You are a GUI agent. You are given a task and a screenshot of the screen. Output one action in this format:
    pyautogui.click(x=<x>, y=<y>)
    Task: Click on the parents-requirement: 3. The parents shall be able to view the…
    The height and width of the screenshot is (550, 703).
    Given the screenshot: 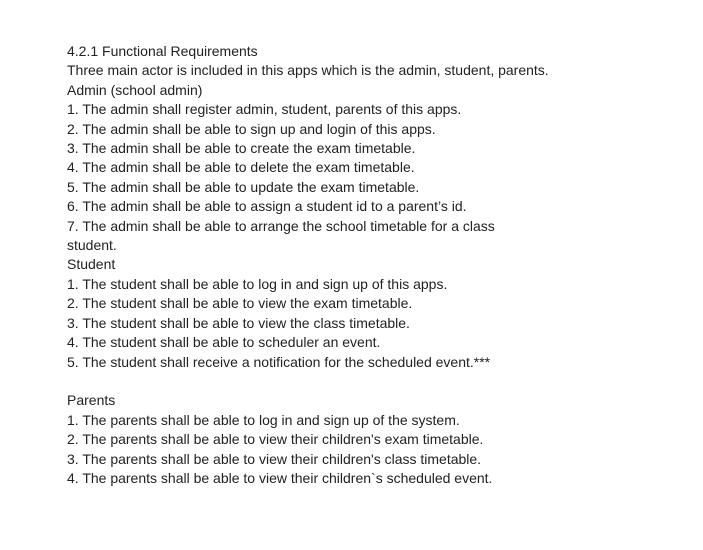 What is the action you would take?
    pyautogui.click(x=274, y=458)
    